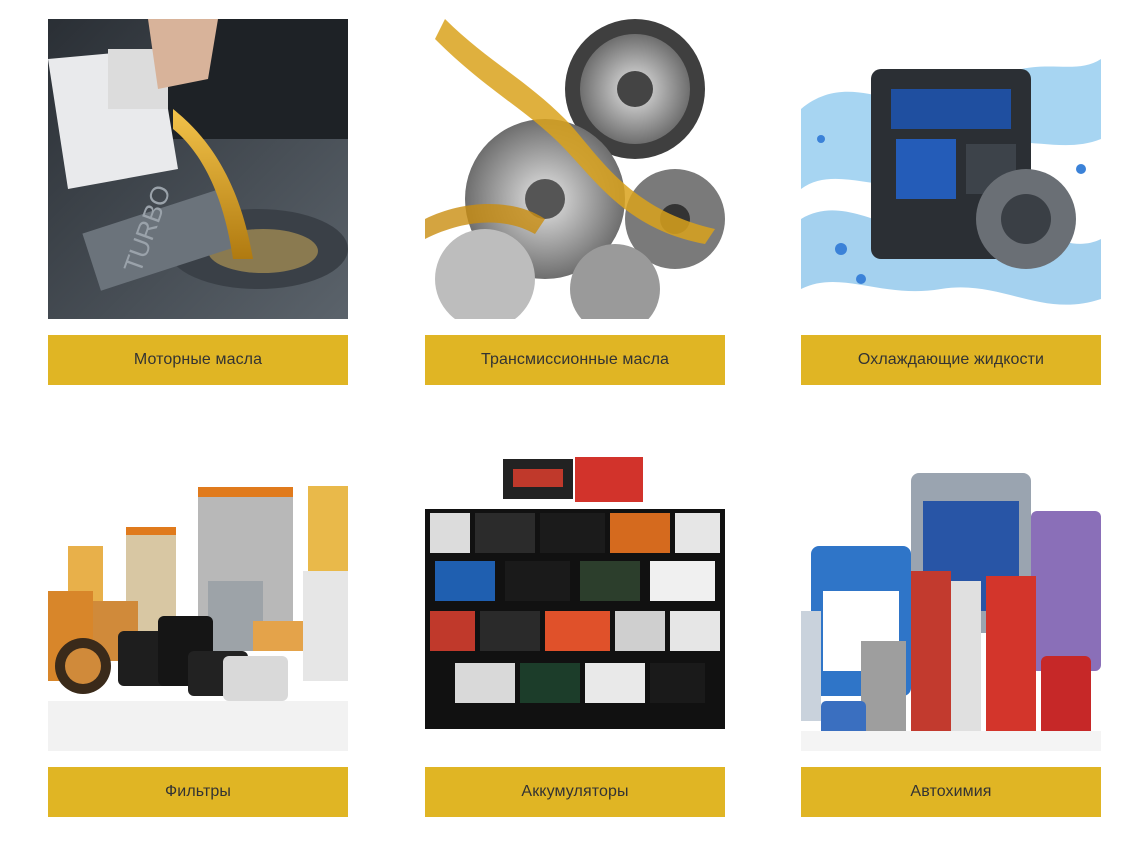 This screenshot has width=1137, height=845. I want to click on category-button-motor-oils: Моторные масла, so click(198, 360).